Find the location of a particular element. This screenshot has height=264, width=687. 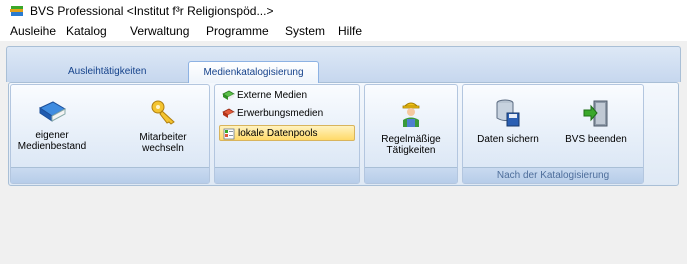

menu-programme: Programme is located at coordinates (237, 31).